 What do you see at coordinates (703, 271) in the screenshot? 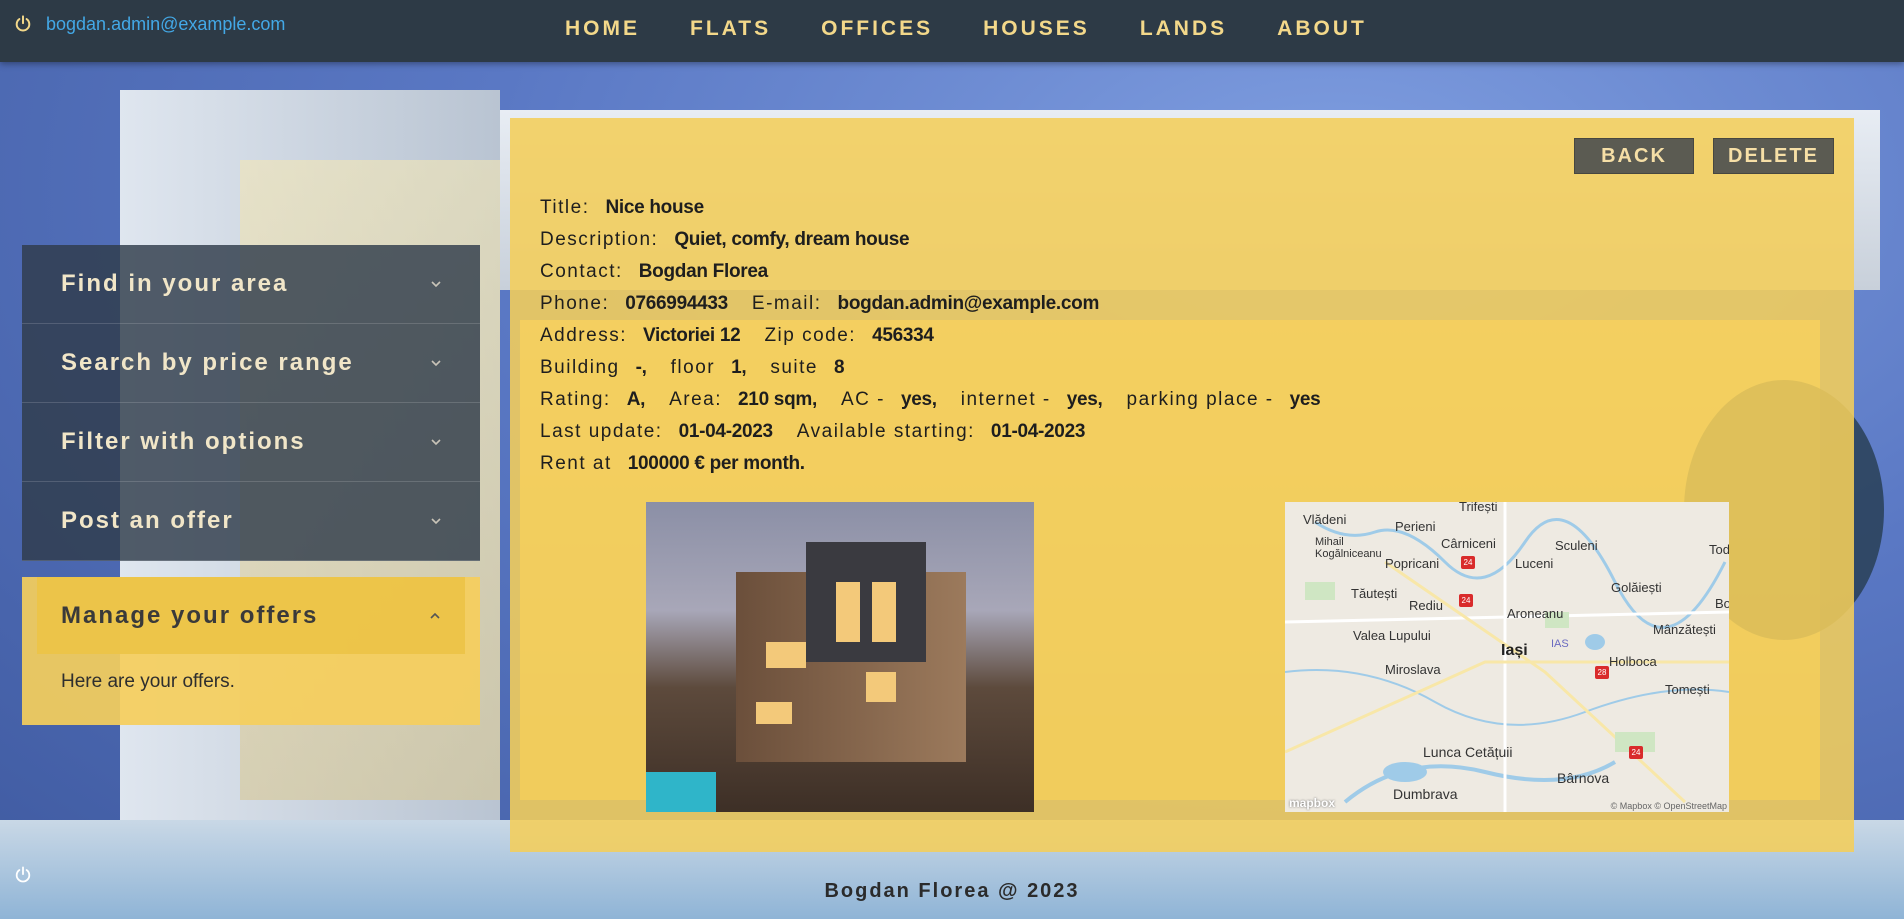
I see `offer-contact: Bogdan Florea` at bounding box center [703, 271].